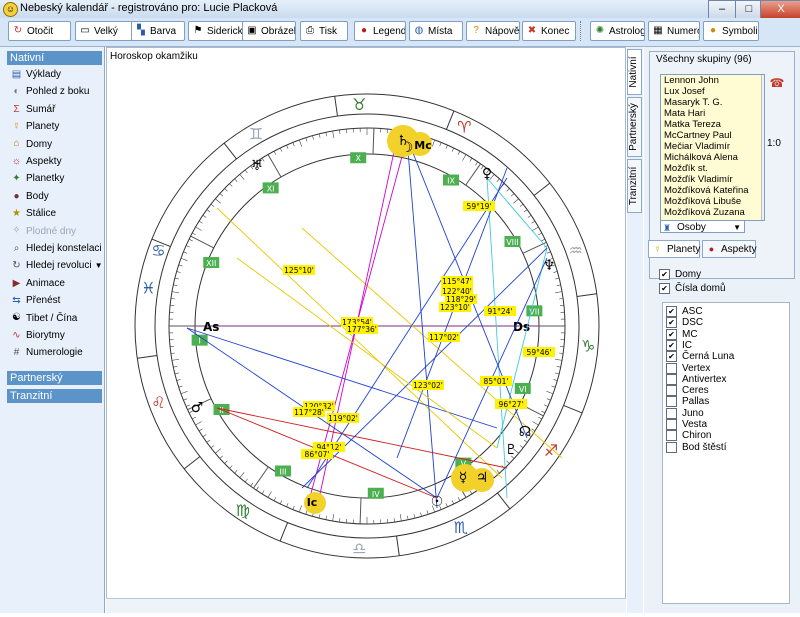 The image size is (800, 617). I want to click on vtab-native: Nativní, so click(634, 72).